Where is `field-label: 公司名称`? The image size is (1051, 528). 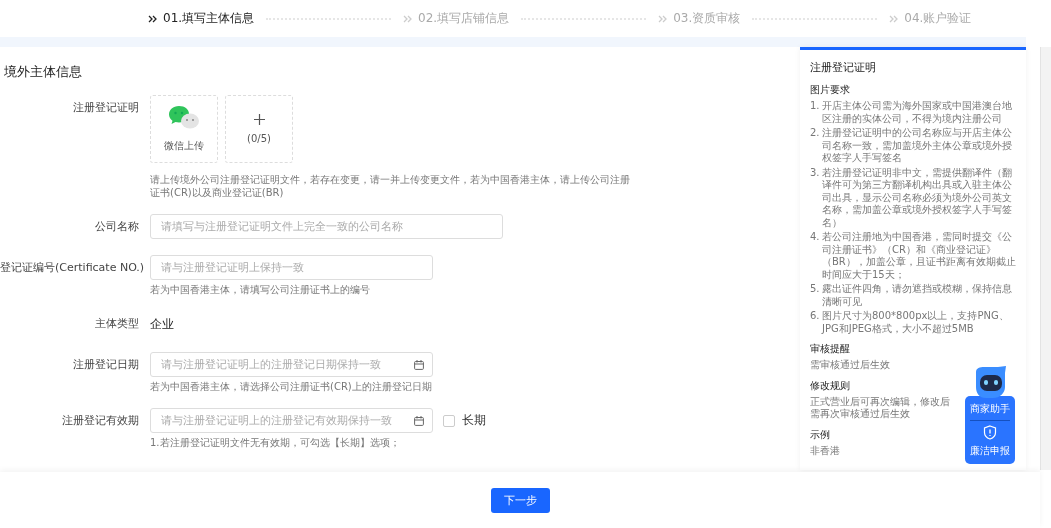 field-label: 公司名称 is located at coordinates (117, 227).